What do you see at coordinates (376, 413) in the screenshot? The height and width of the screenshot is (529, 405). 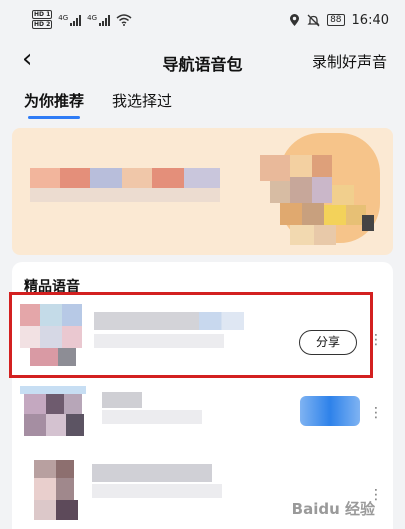 I see `more-options-icon: ⋮` at bounding box center [376, 413].